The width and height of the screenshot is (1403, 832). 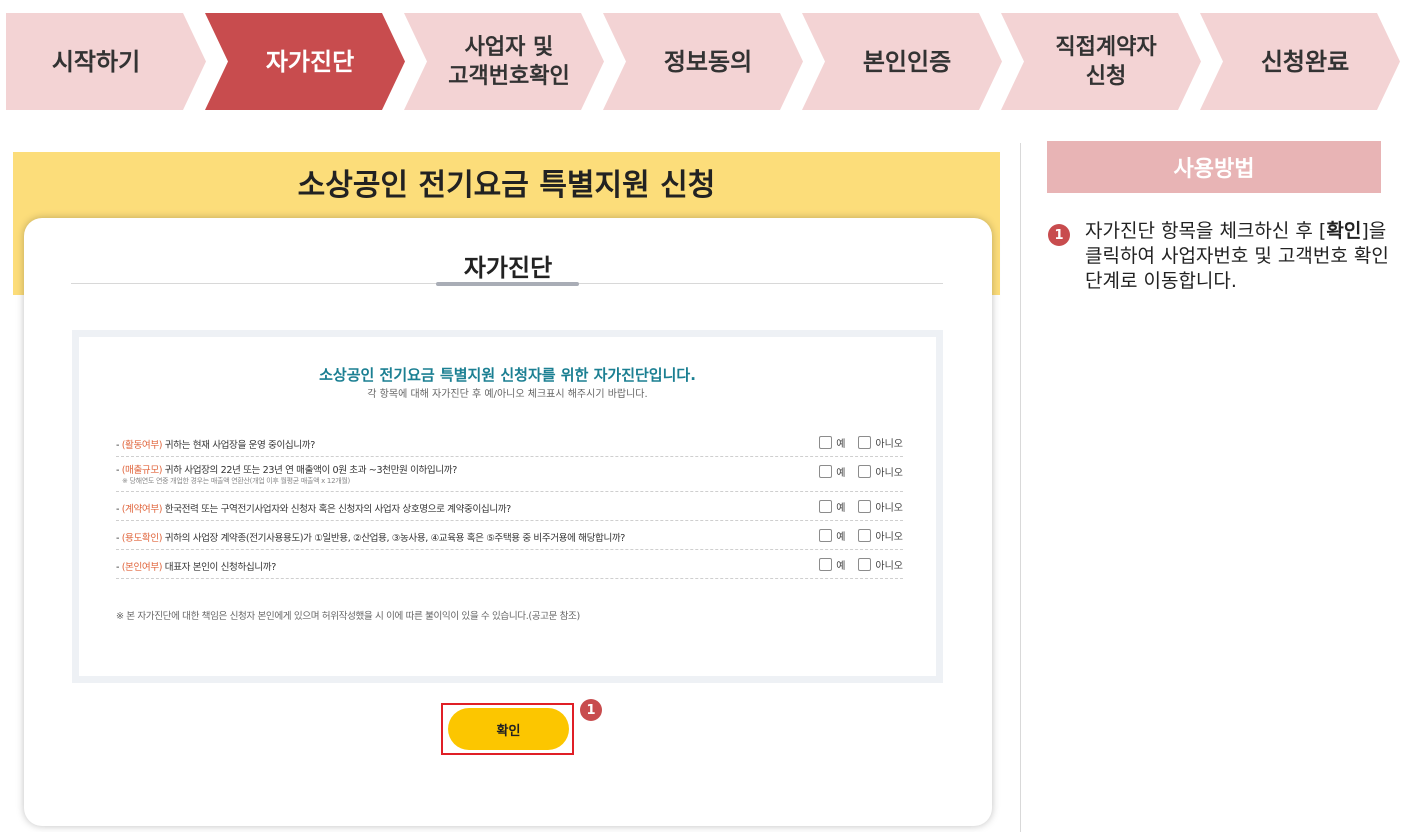 I want to click on step-start: 시작하기, so click(x=106, y=61).